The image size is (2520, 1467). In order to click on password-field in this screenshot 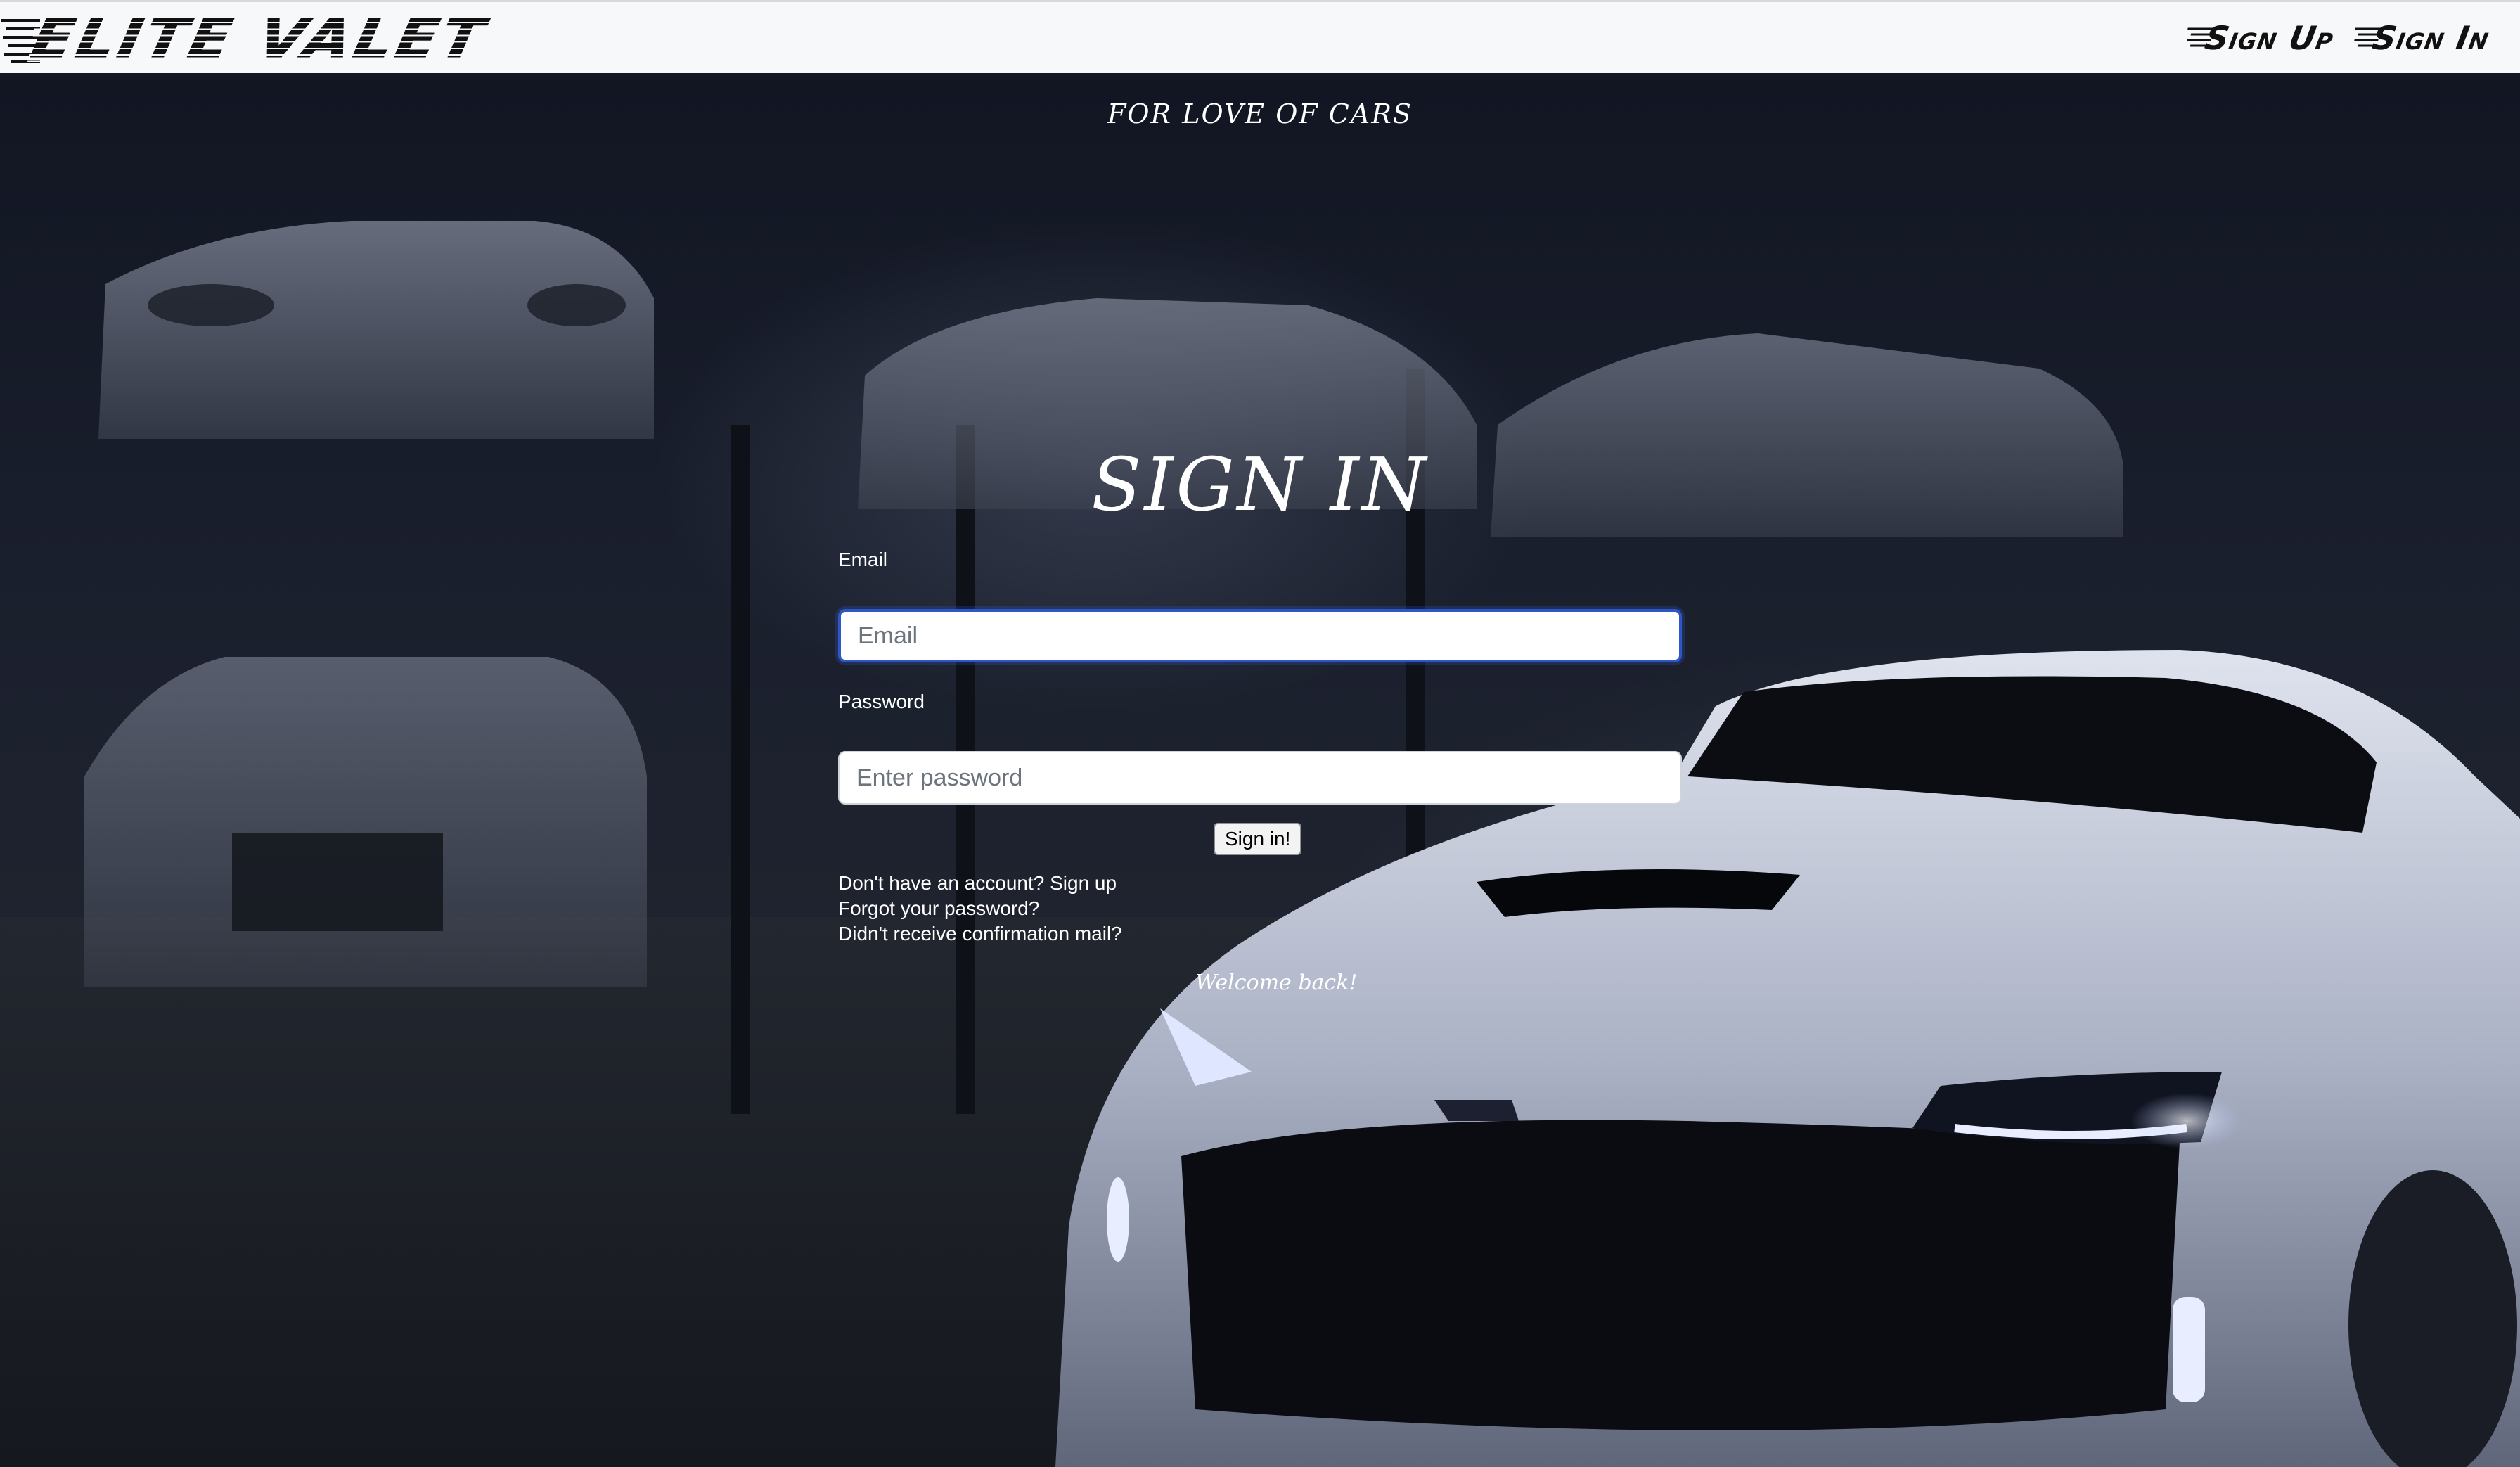, I will do `click(1260, 778)`.